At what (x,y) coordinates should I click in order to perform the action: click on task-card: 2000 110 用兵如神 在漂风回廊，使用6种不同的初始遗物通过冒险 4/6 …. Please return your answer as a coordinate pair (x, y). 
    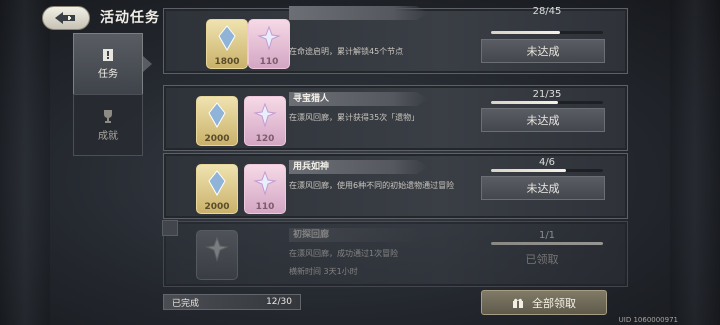
    Looking at the image, I should click on (395, 186).